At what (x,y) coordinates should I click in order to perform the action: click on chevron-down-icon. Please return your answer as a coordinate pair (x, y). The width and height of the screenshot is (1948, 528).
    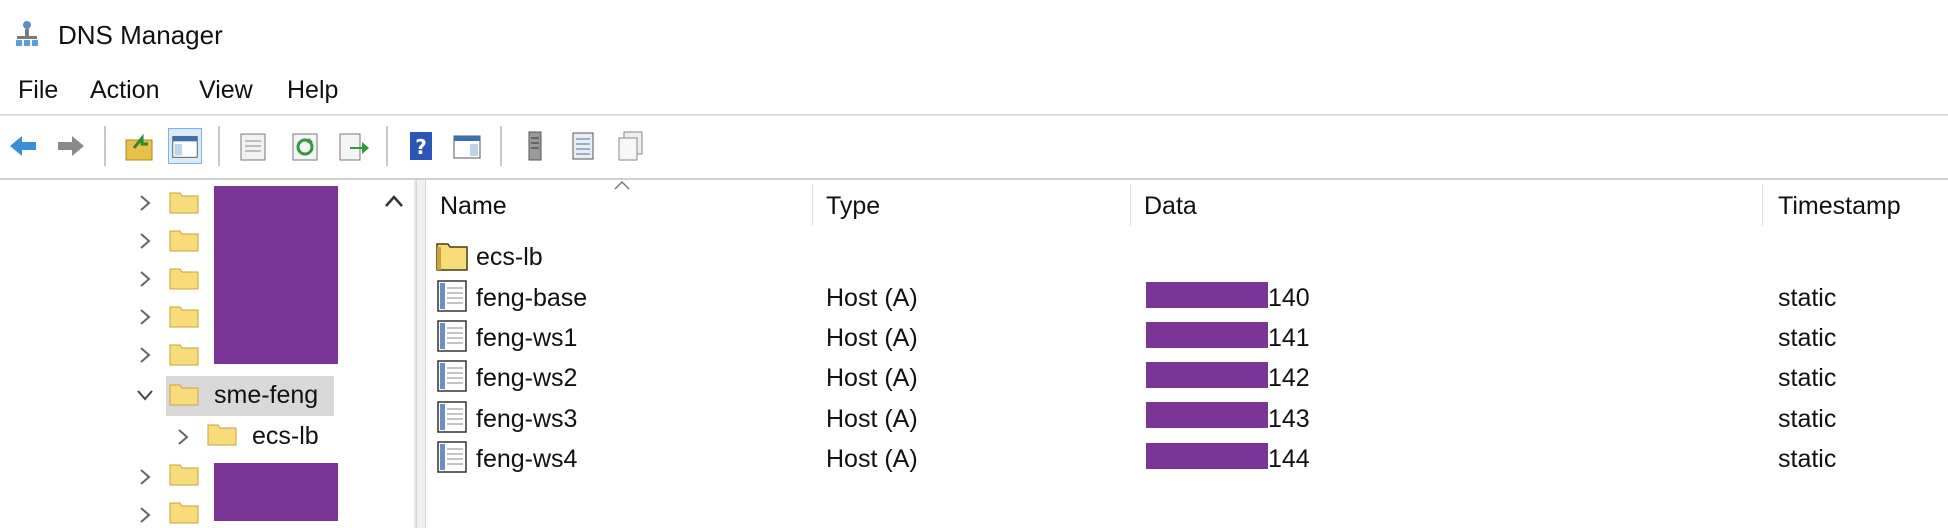
    Looking at the image, I should click on (145, 395).